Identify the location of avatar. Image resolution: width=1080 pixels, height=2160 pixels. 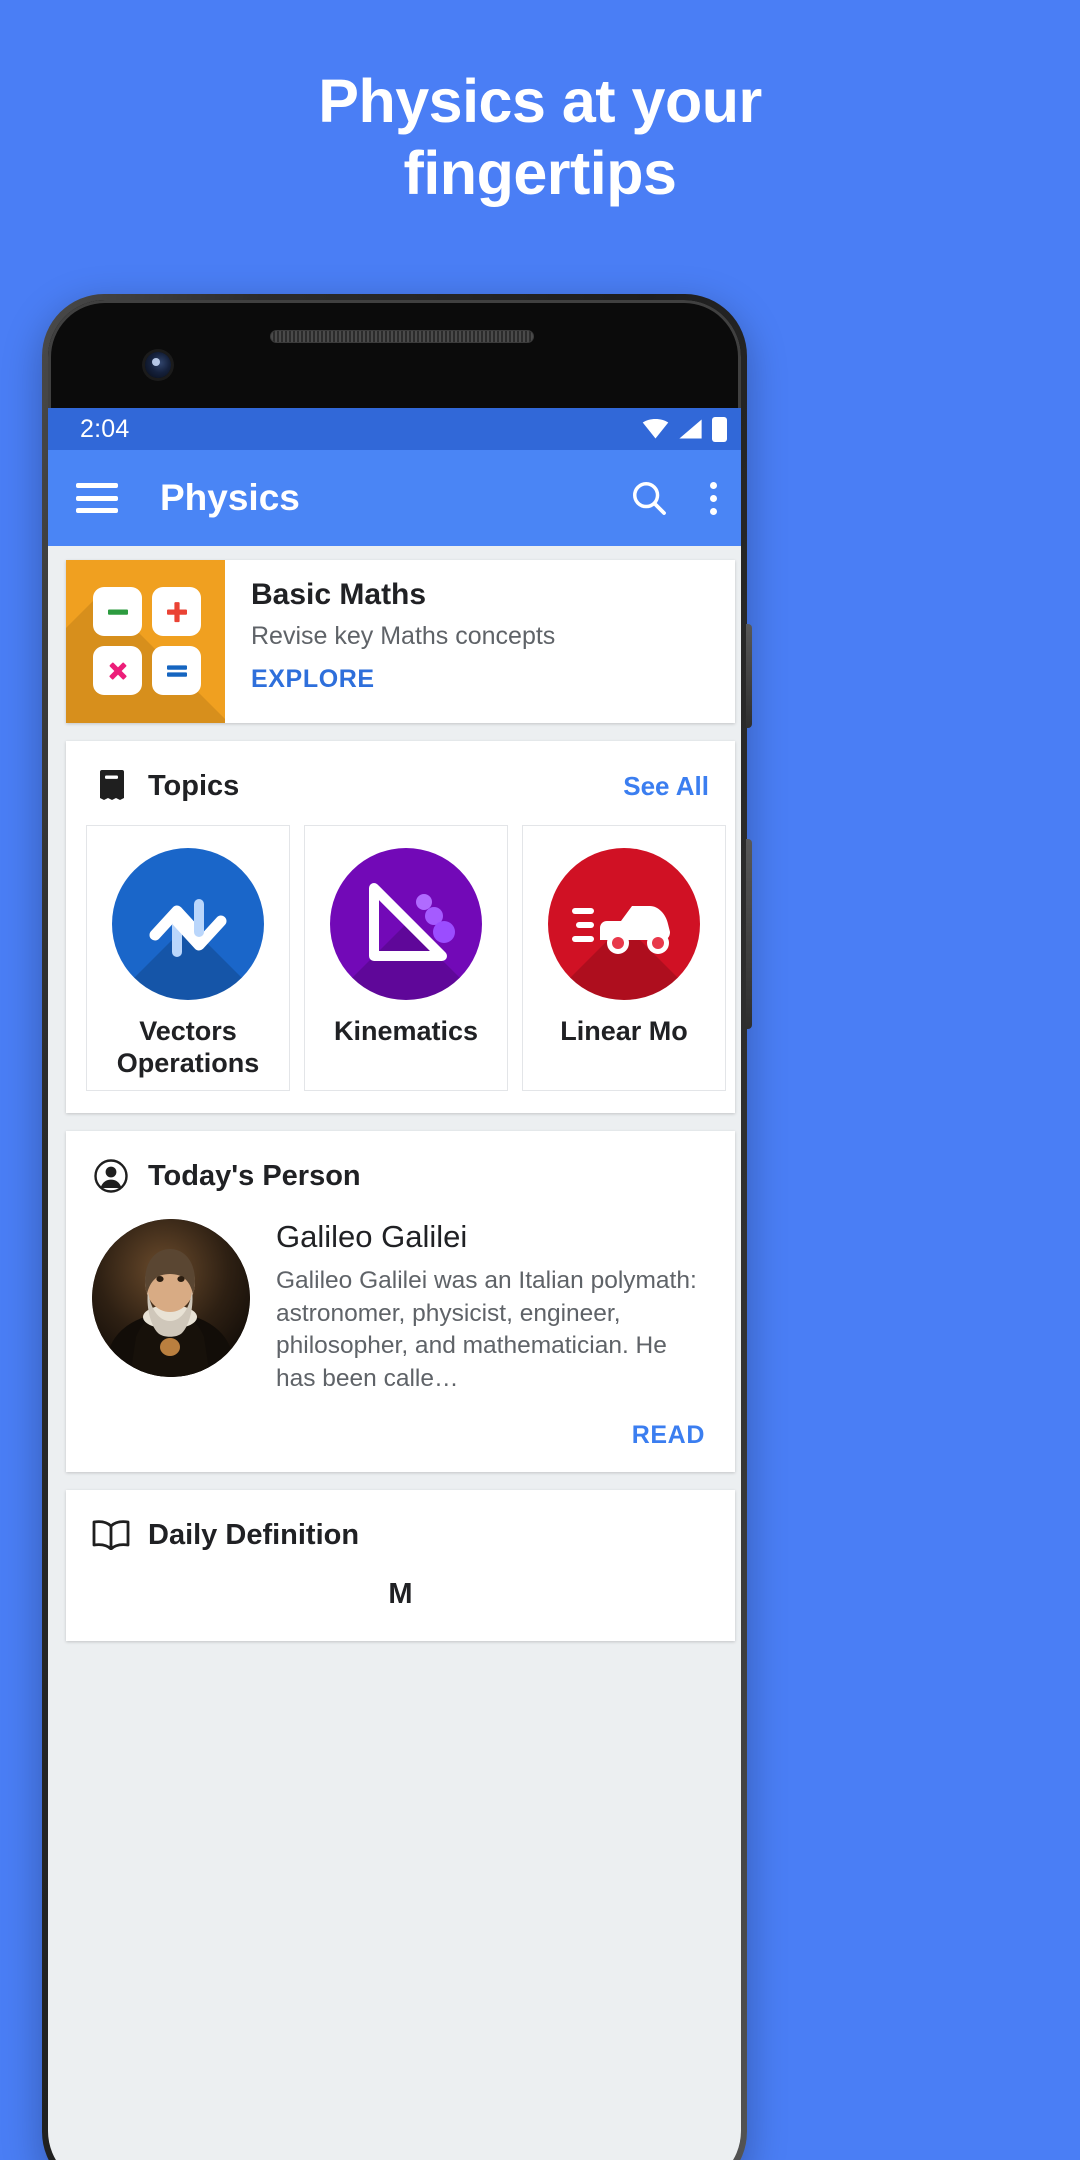
(171, 1298).